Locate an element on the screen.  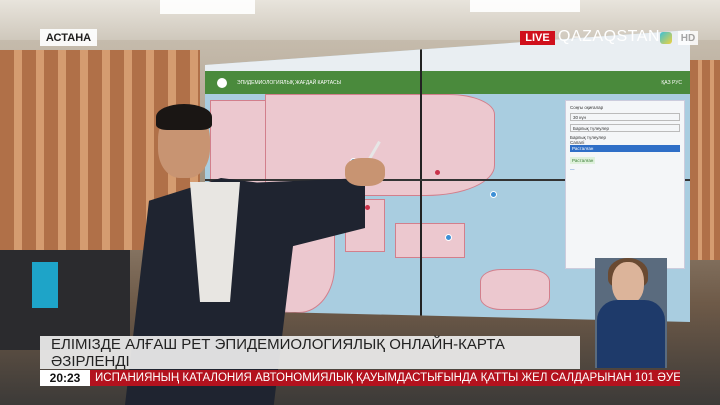
interpreter-body is located at coordinates (631, 334).